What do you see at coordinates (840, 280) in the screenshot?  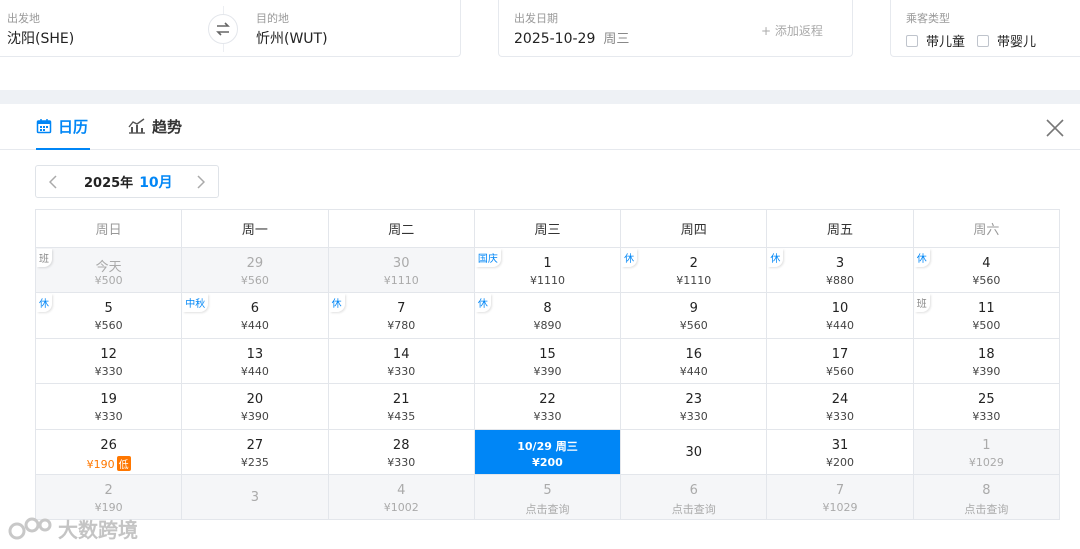 I see `price-text: ¥880` at bounding box center [840, 280].